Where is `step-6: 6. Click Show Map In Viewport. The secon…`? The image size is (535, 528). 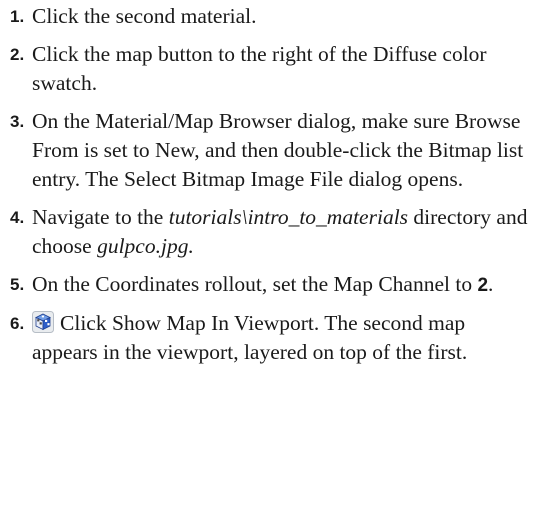 step-6: 6. Click Show Map In Viewport. The secon… is located at coordinates (270, 338).